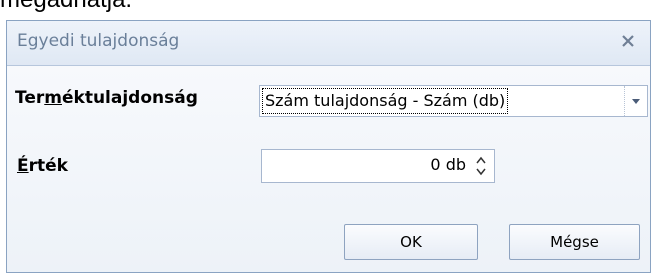  Describe the element at coordinates (481, 166) in the screenshot. I see `spin-updown-icon` at that location.